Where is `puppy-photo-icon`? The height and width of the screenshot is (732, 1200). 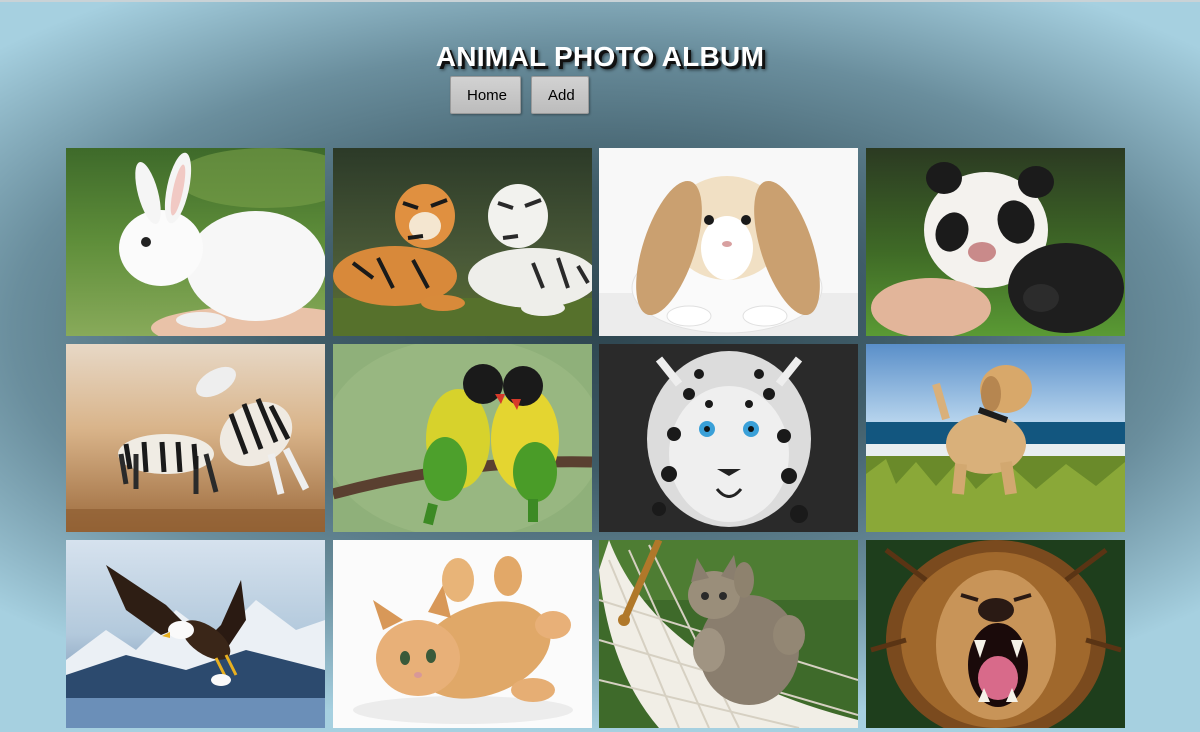 puppy-photo-icon is located at coordinates (995, 438).